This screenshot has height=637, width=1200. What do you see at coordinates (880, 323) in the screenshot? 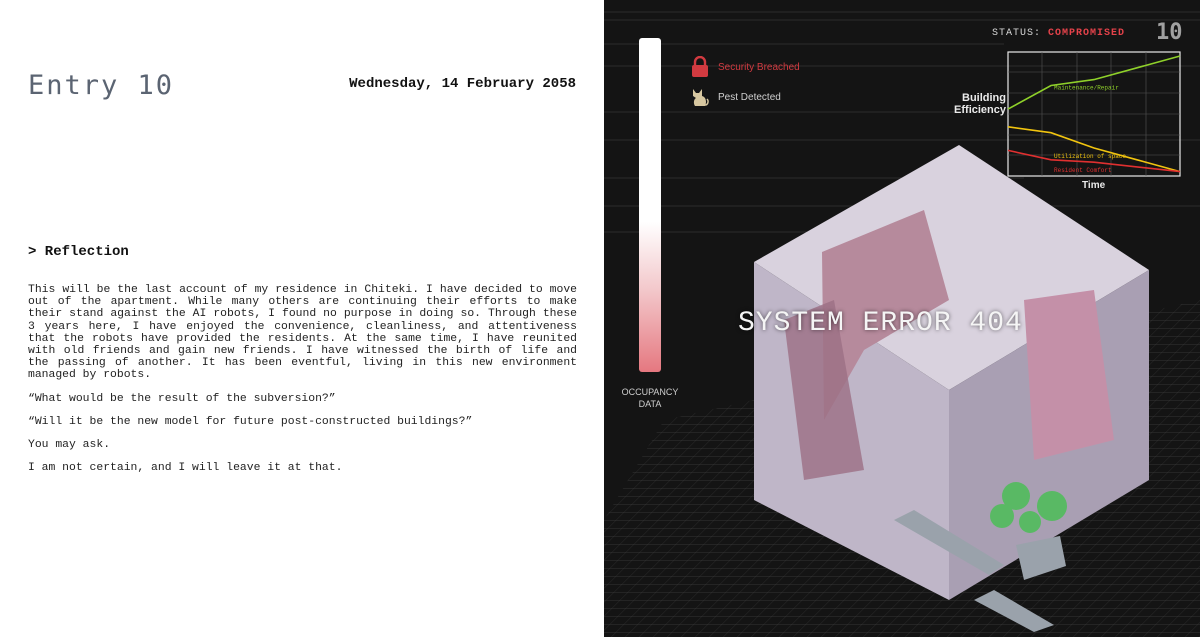
I see `error-message: SYSTEM ERROR 404` at bounding box center [880, 323].